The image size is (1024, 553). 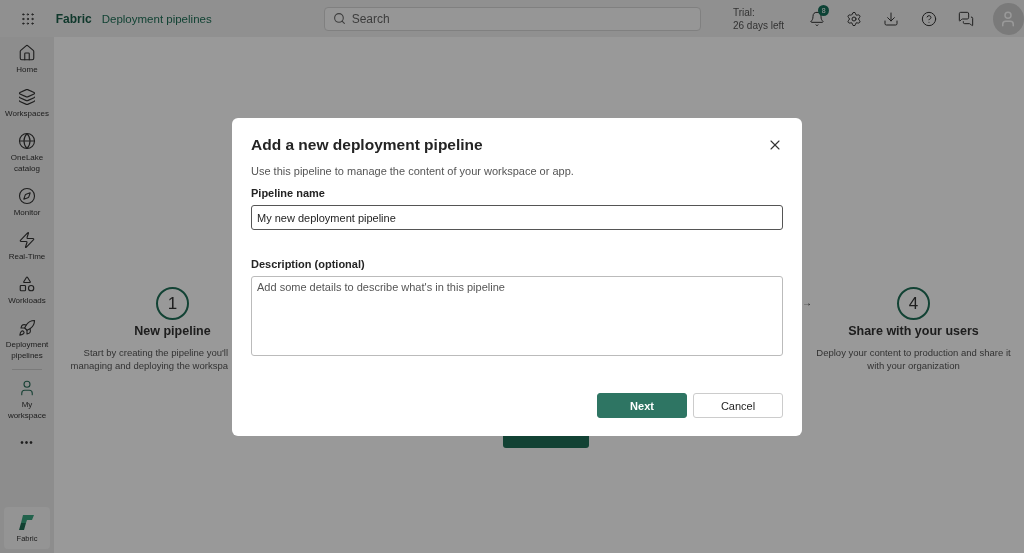 What do you see at coordinates (512, 18) in the screenshot?
I see `search-field: Search` at bounding box center [512, 18].